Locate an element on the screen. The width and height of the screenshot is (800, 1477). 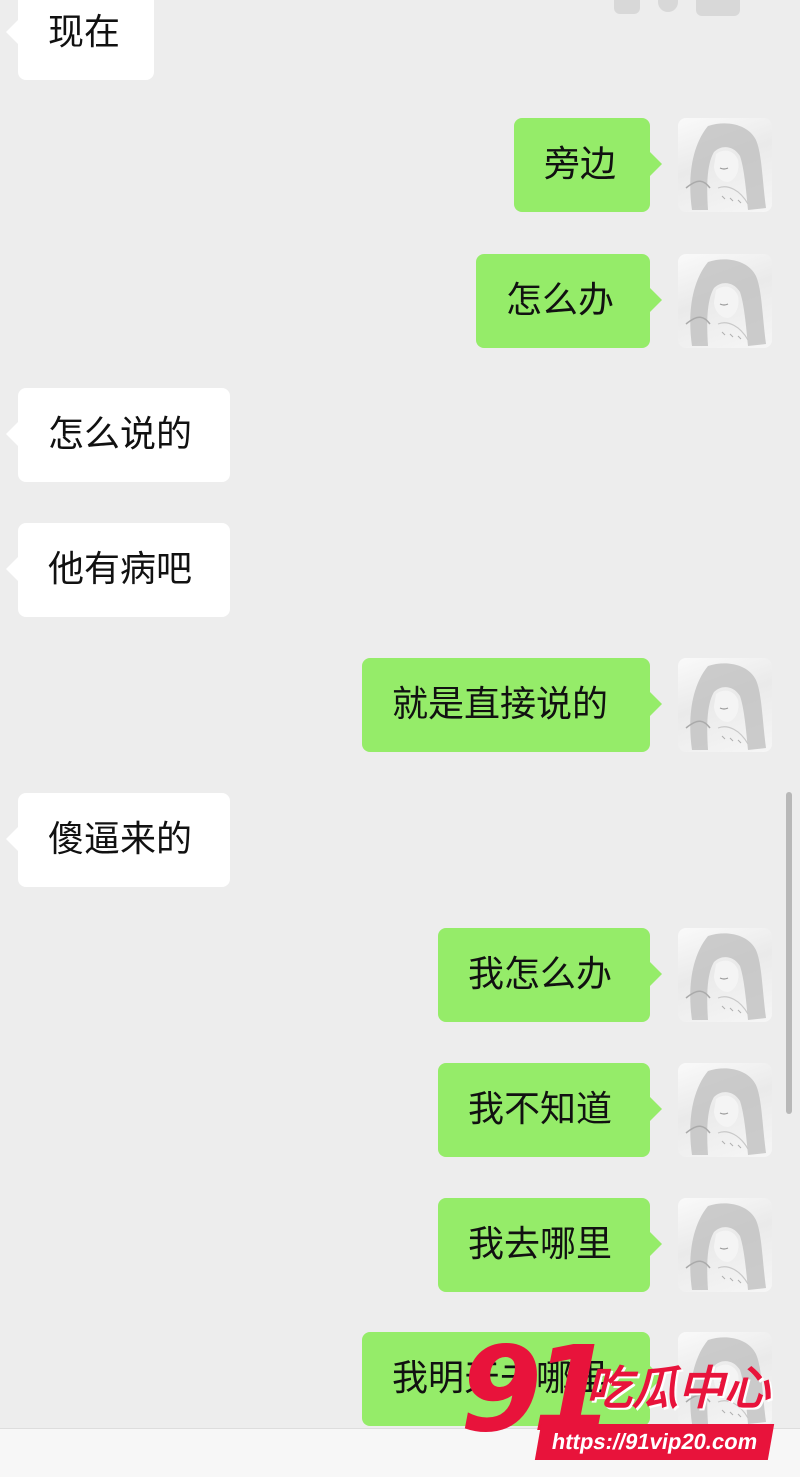
outgoing-message-bubble: 我怎么办 is located at coordinates (550, 975).